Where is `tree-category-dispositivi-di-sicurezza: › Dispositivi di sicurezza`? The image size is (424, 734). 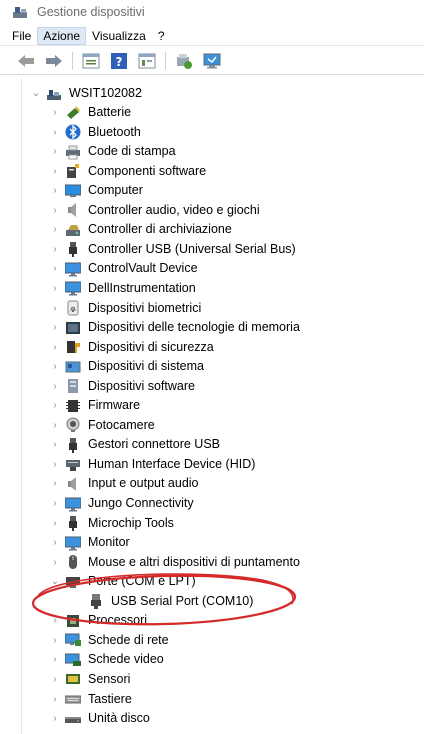 tree-category-dispositivi-di-sicurezza: › Dispositivi di sicurezza is located at coordinates (131, 347).